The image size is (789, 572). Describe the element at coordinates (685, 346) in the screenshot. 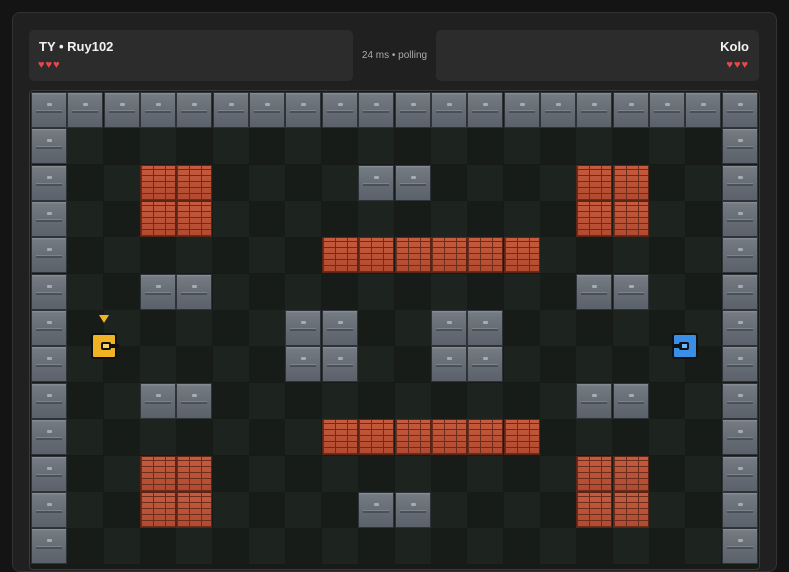

I see `opponent-tank-blue` at that location.